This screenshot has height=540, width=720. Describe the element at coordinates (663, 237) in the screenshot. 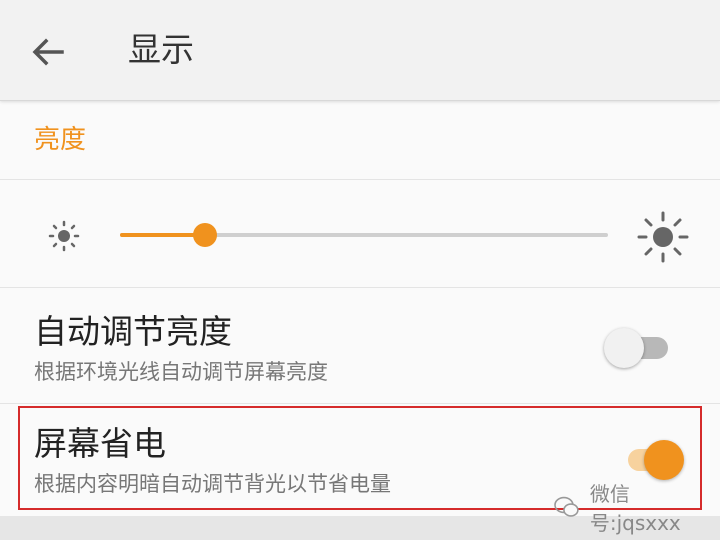

I see `brightness-high-icon` at that location.